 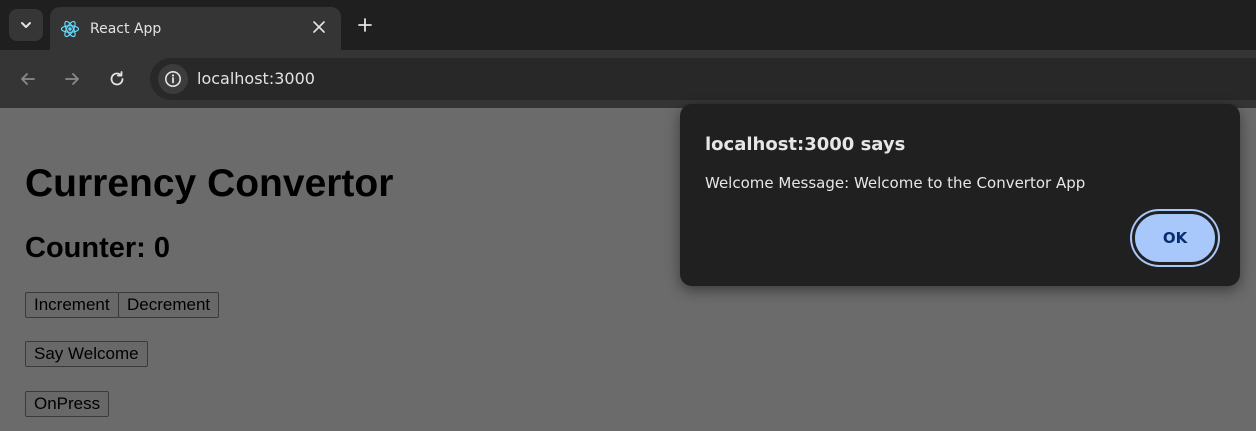 I want to click on close-icon, so click(x=319, y=27).